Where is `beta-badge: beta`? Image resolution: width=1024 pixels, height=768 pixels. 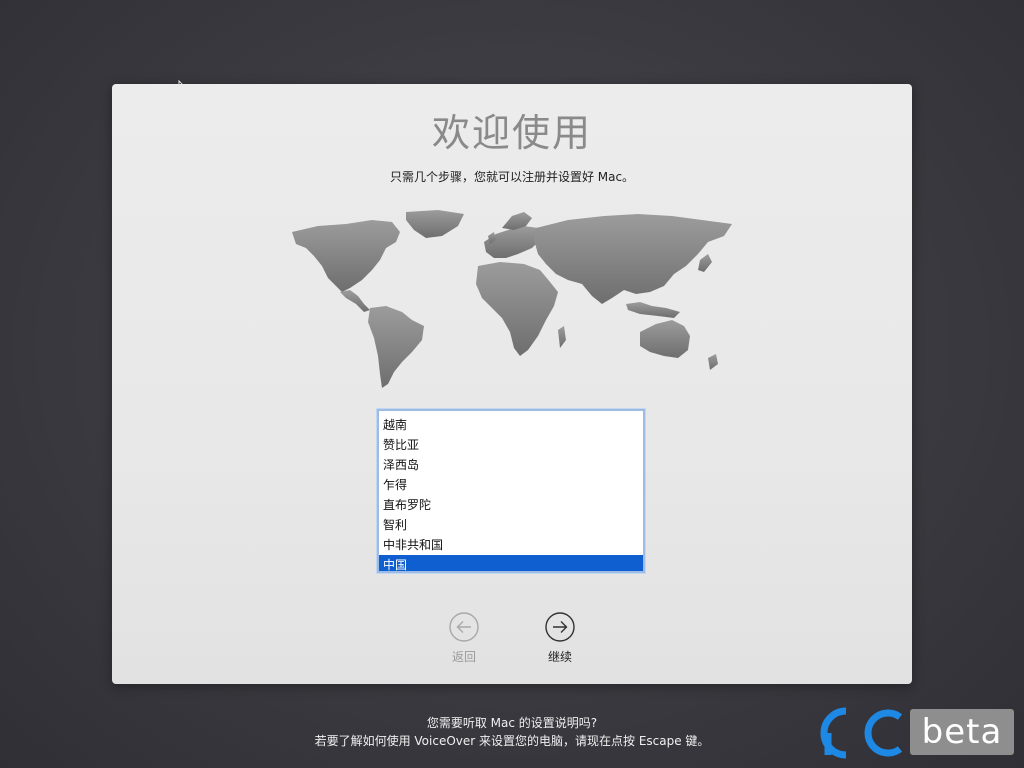 beta-badge: beta is located at coordinates (962, 732).